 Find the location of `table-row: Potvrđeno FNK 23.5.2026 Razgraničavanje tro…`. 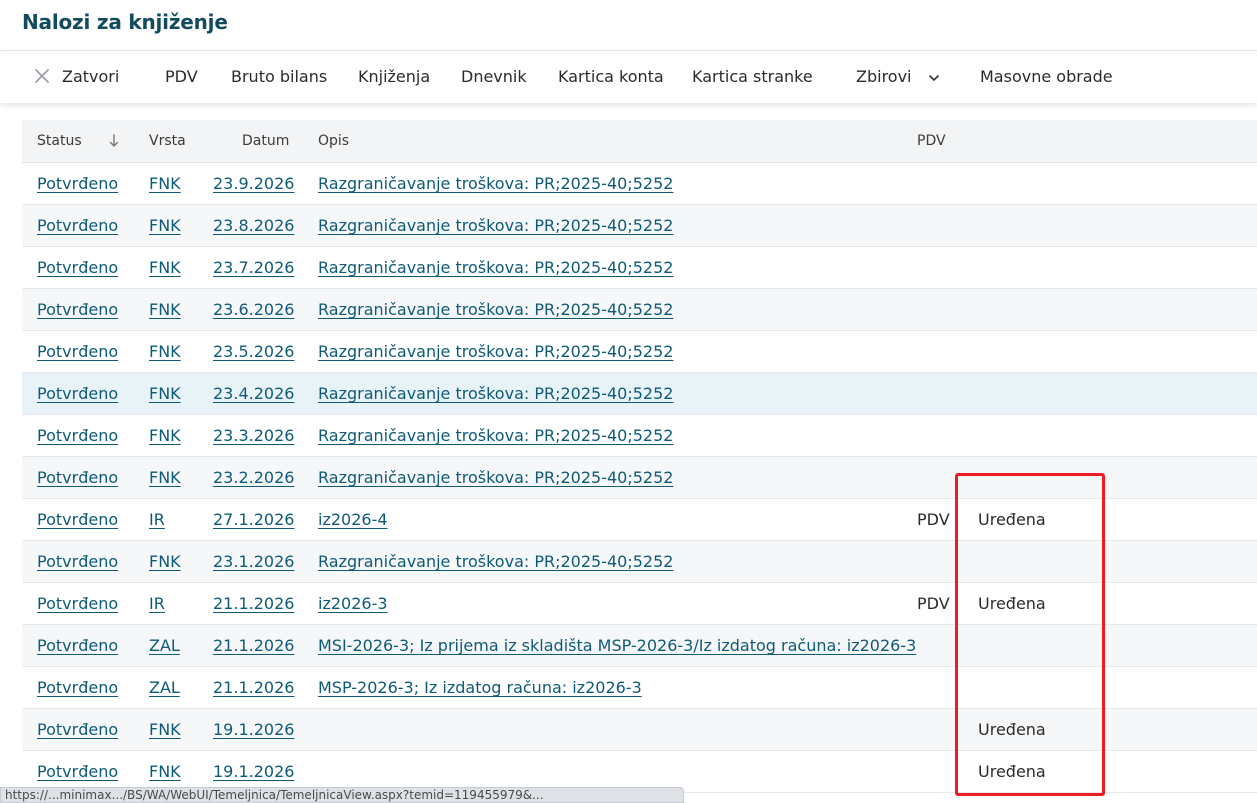

table-row: Potvrđeno FNK 23.5.2026 Razgraničavanje tro… is located at coordinates (639, 352).